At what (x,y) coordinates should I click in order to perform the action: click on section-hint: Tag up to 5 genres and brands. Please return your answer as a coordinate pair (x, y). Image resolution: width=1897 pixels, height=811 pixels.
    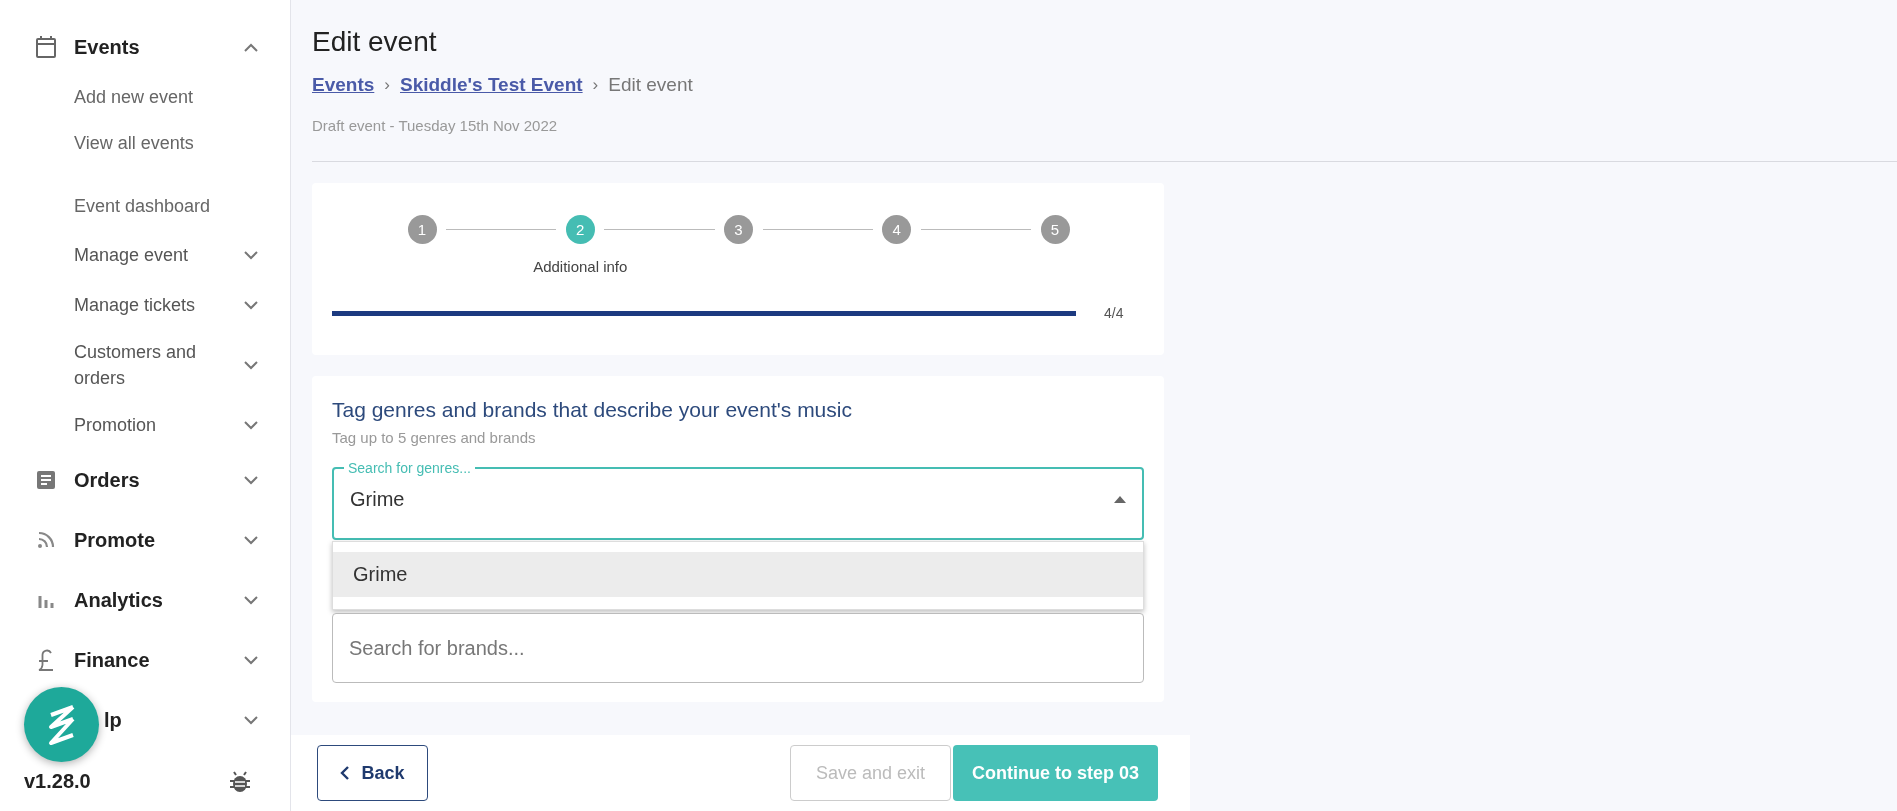
    Looking at the image, I should click on (434, 437).